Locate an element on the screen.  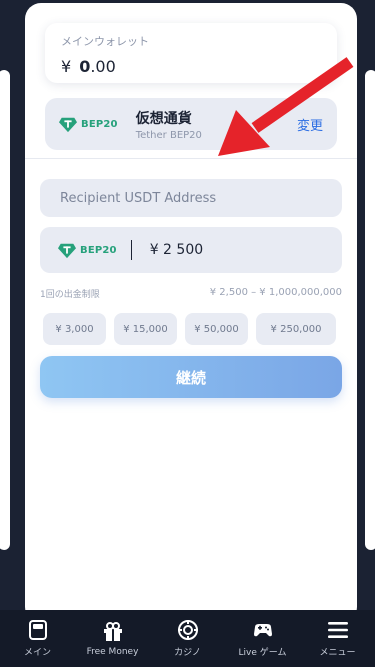
withdraw-limit-row: 1回の出金制限 ¥ 2,500 – ¥ 1,000,000,000 is located at coordinates (191, 293).